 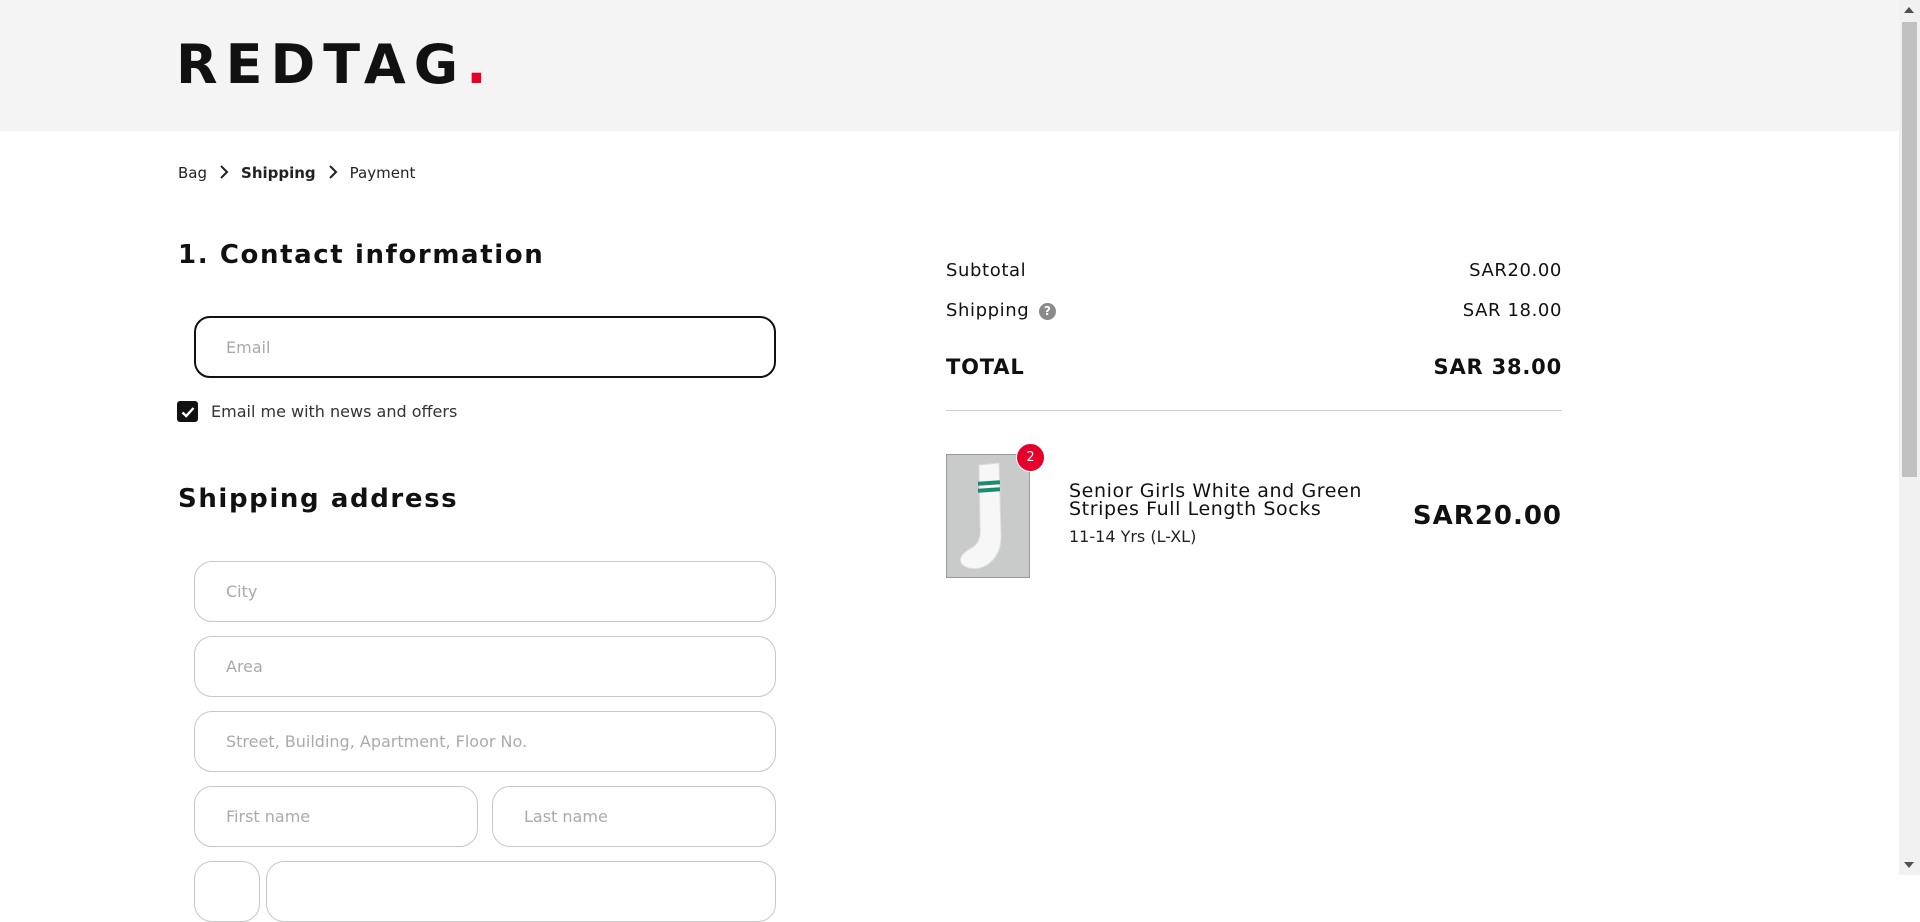 I want to click on checkout-breadcrumb: Bag Shipping Payment, so click(x=296, y=173).